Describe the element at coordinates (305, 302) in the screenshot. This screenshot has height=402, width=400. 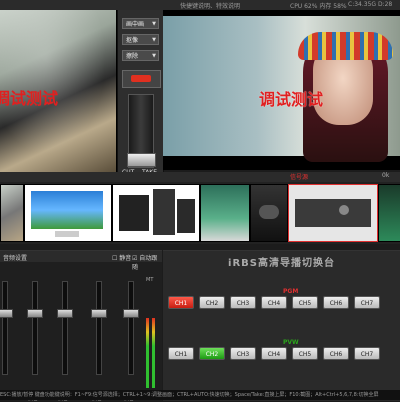
I see `pgm-button-ch5: CH5` at that location.